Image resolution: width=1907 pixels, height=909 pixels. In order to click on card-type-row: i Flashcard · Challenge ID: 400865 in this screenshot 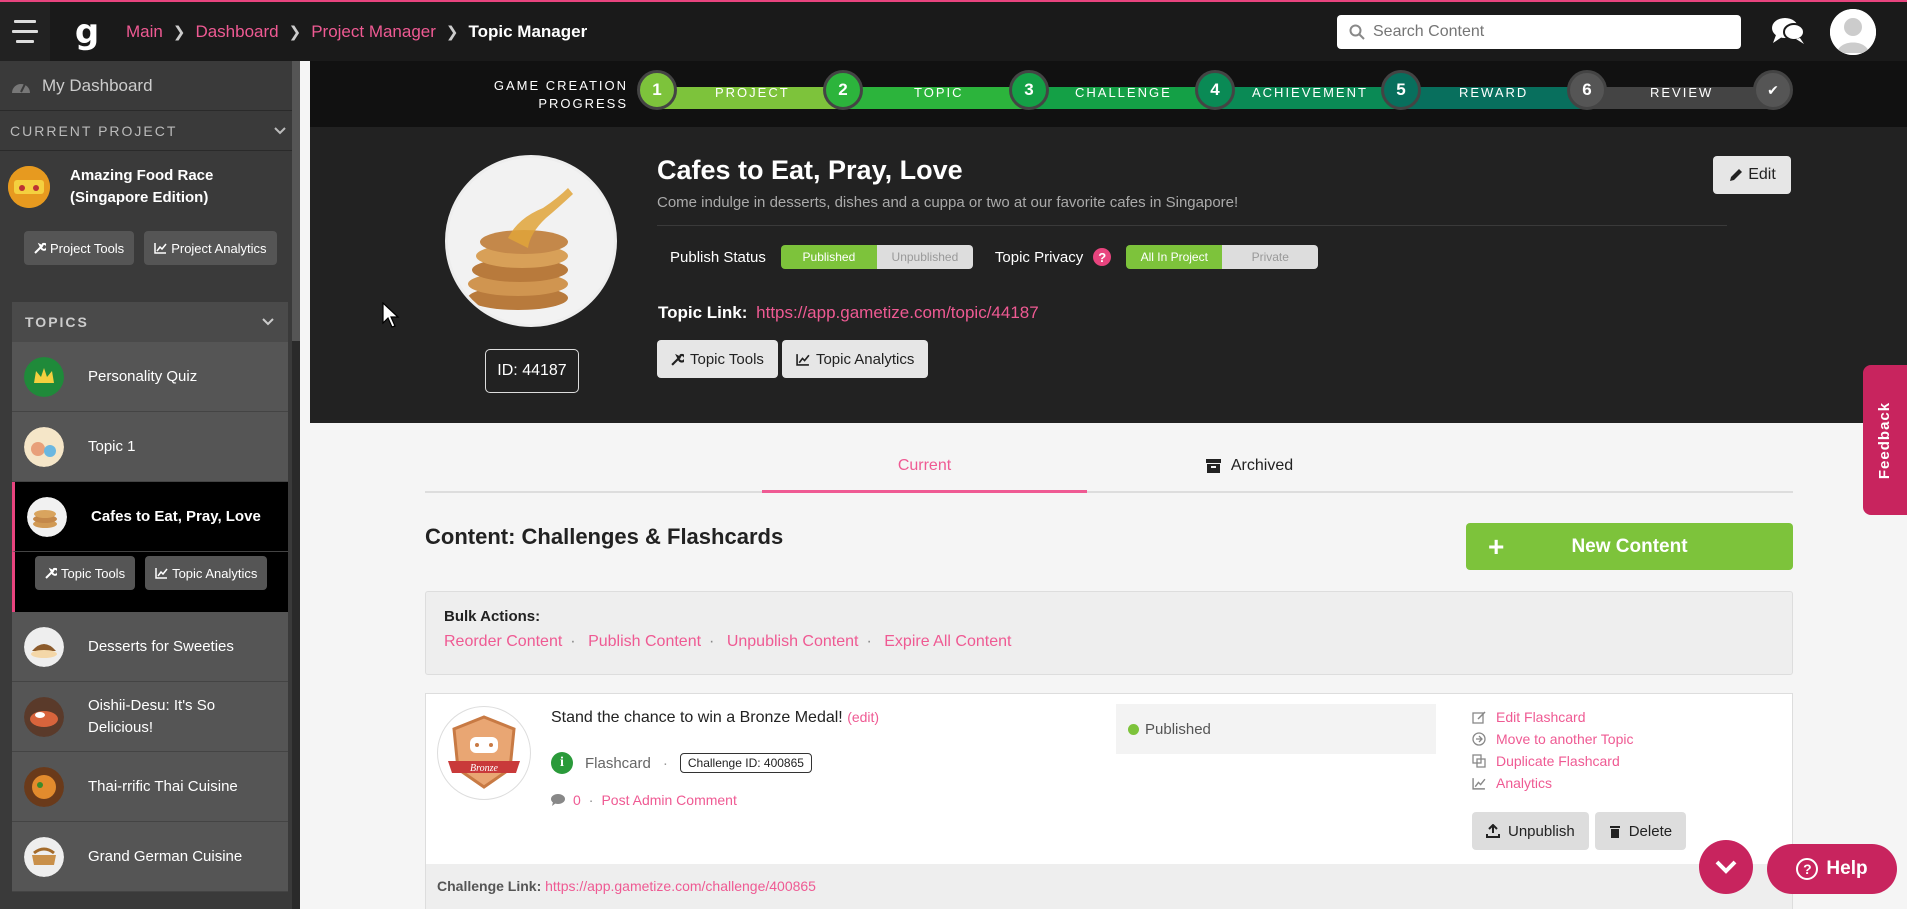, I will do `click(681, 763)`.